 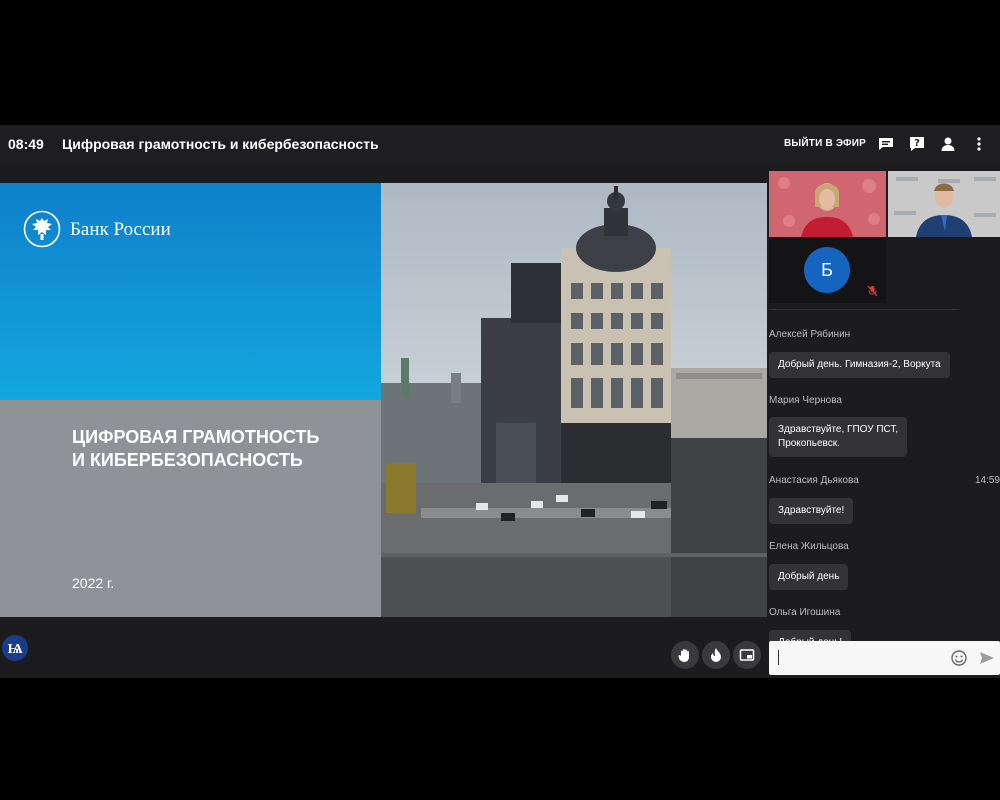 I want to click on picture-in-picture-button, so click(x=747, y=655).